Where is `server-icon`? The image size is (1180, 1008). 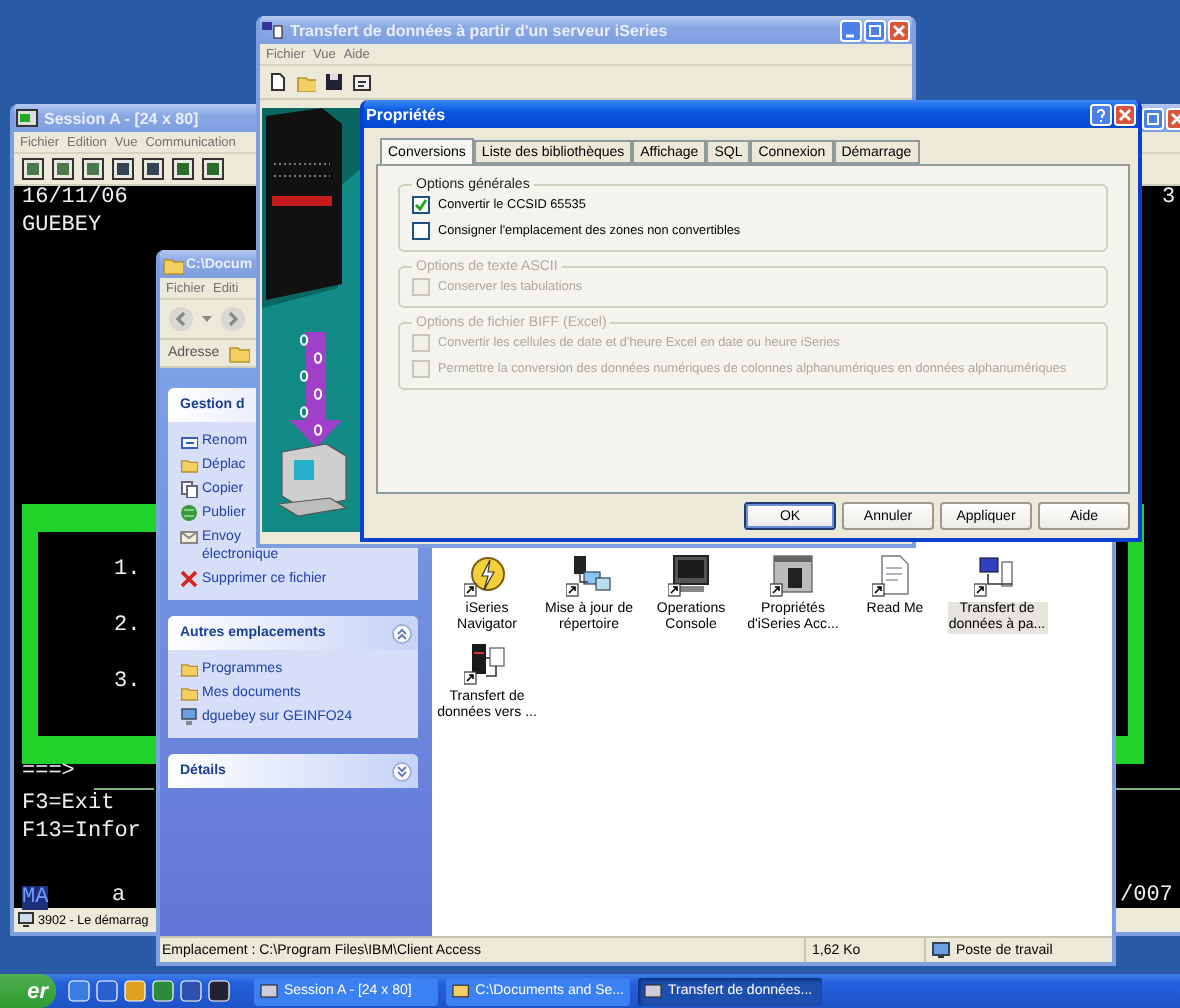 server-icon is located at coordinates (793, 576).